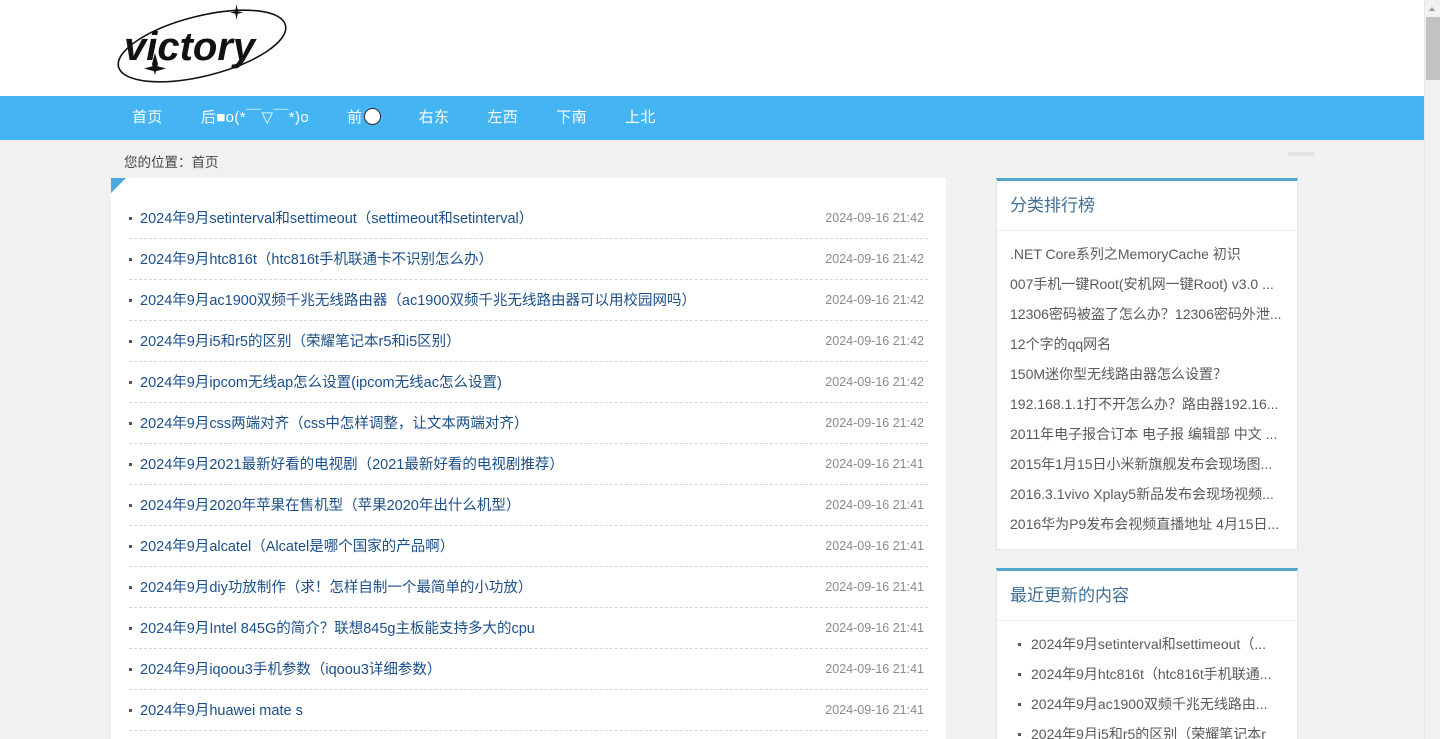  I want to click on nav-item-back: 后■o(*￣▽￣*)o, so click(255, 118).